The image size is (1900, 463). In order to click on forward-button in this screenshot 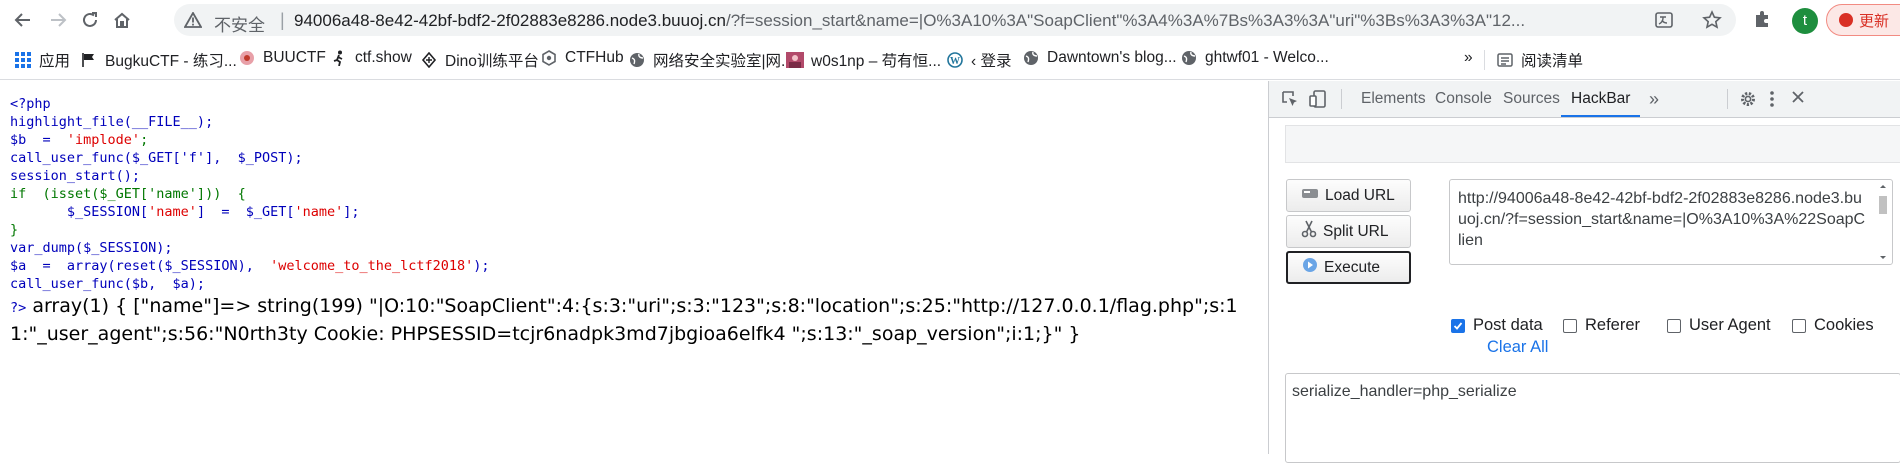, I will do `click(58, 20)`.